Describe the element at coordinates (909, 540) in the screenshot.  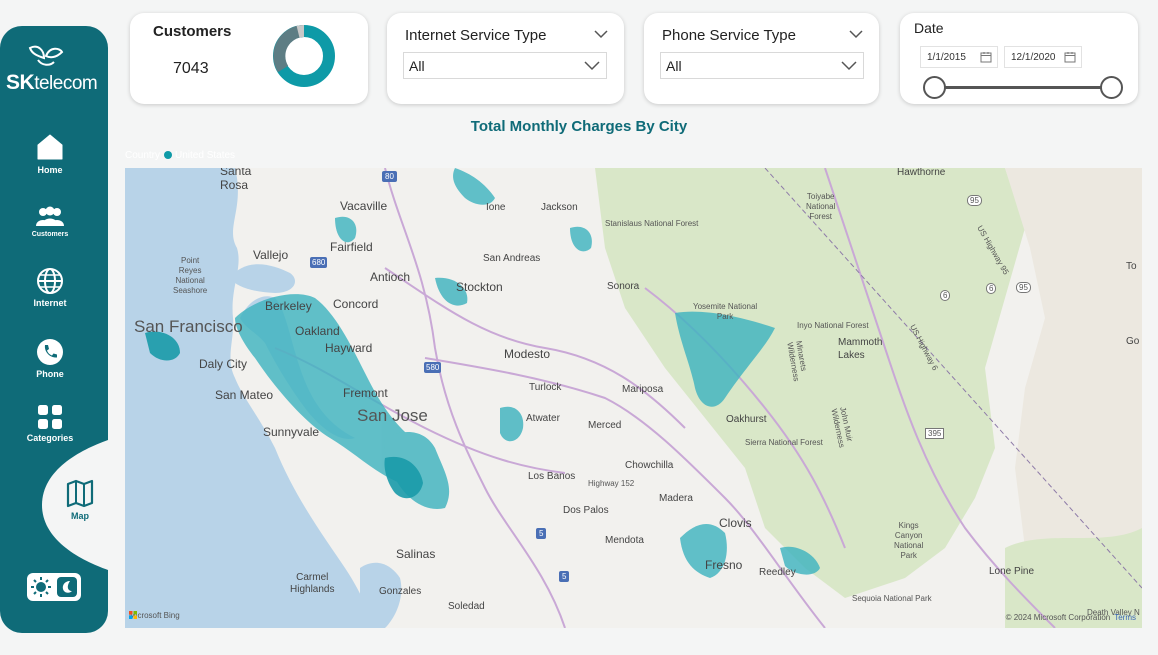
I see `map-label-kings-canyon: Kings Canyon National Park` at that location.